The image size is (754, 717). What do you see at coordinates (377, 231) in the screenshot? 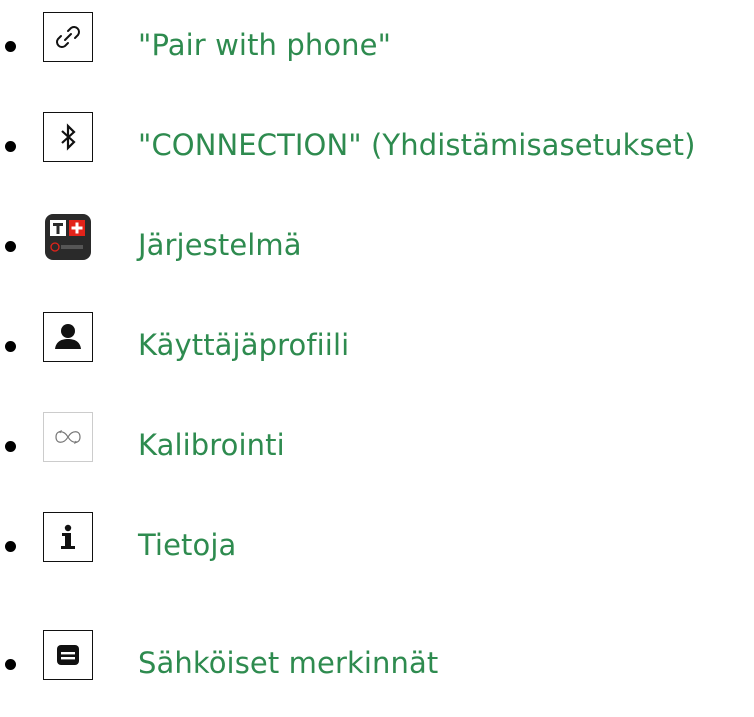
I see `list-item-system: Järjestelmä` at bounding box center [377, 231].